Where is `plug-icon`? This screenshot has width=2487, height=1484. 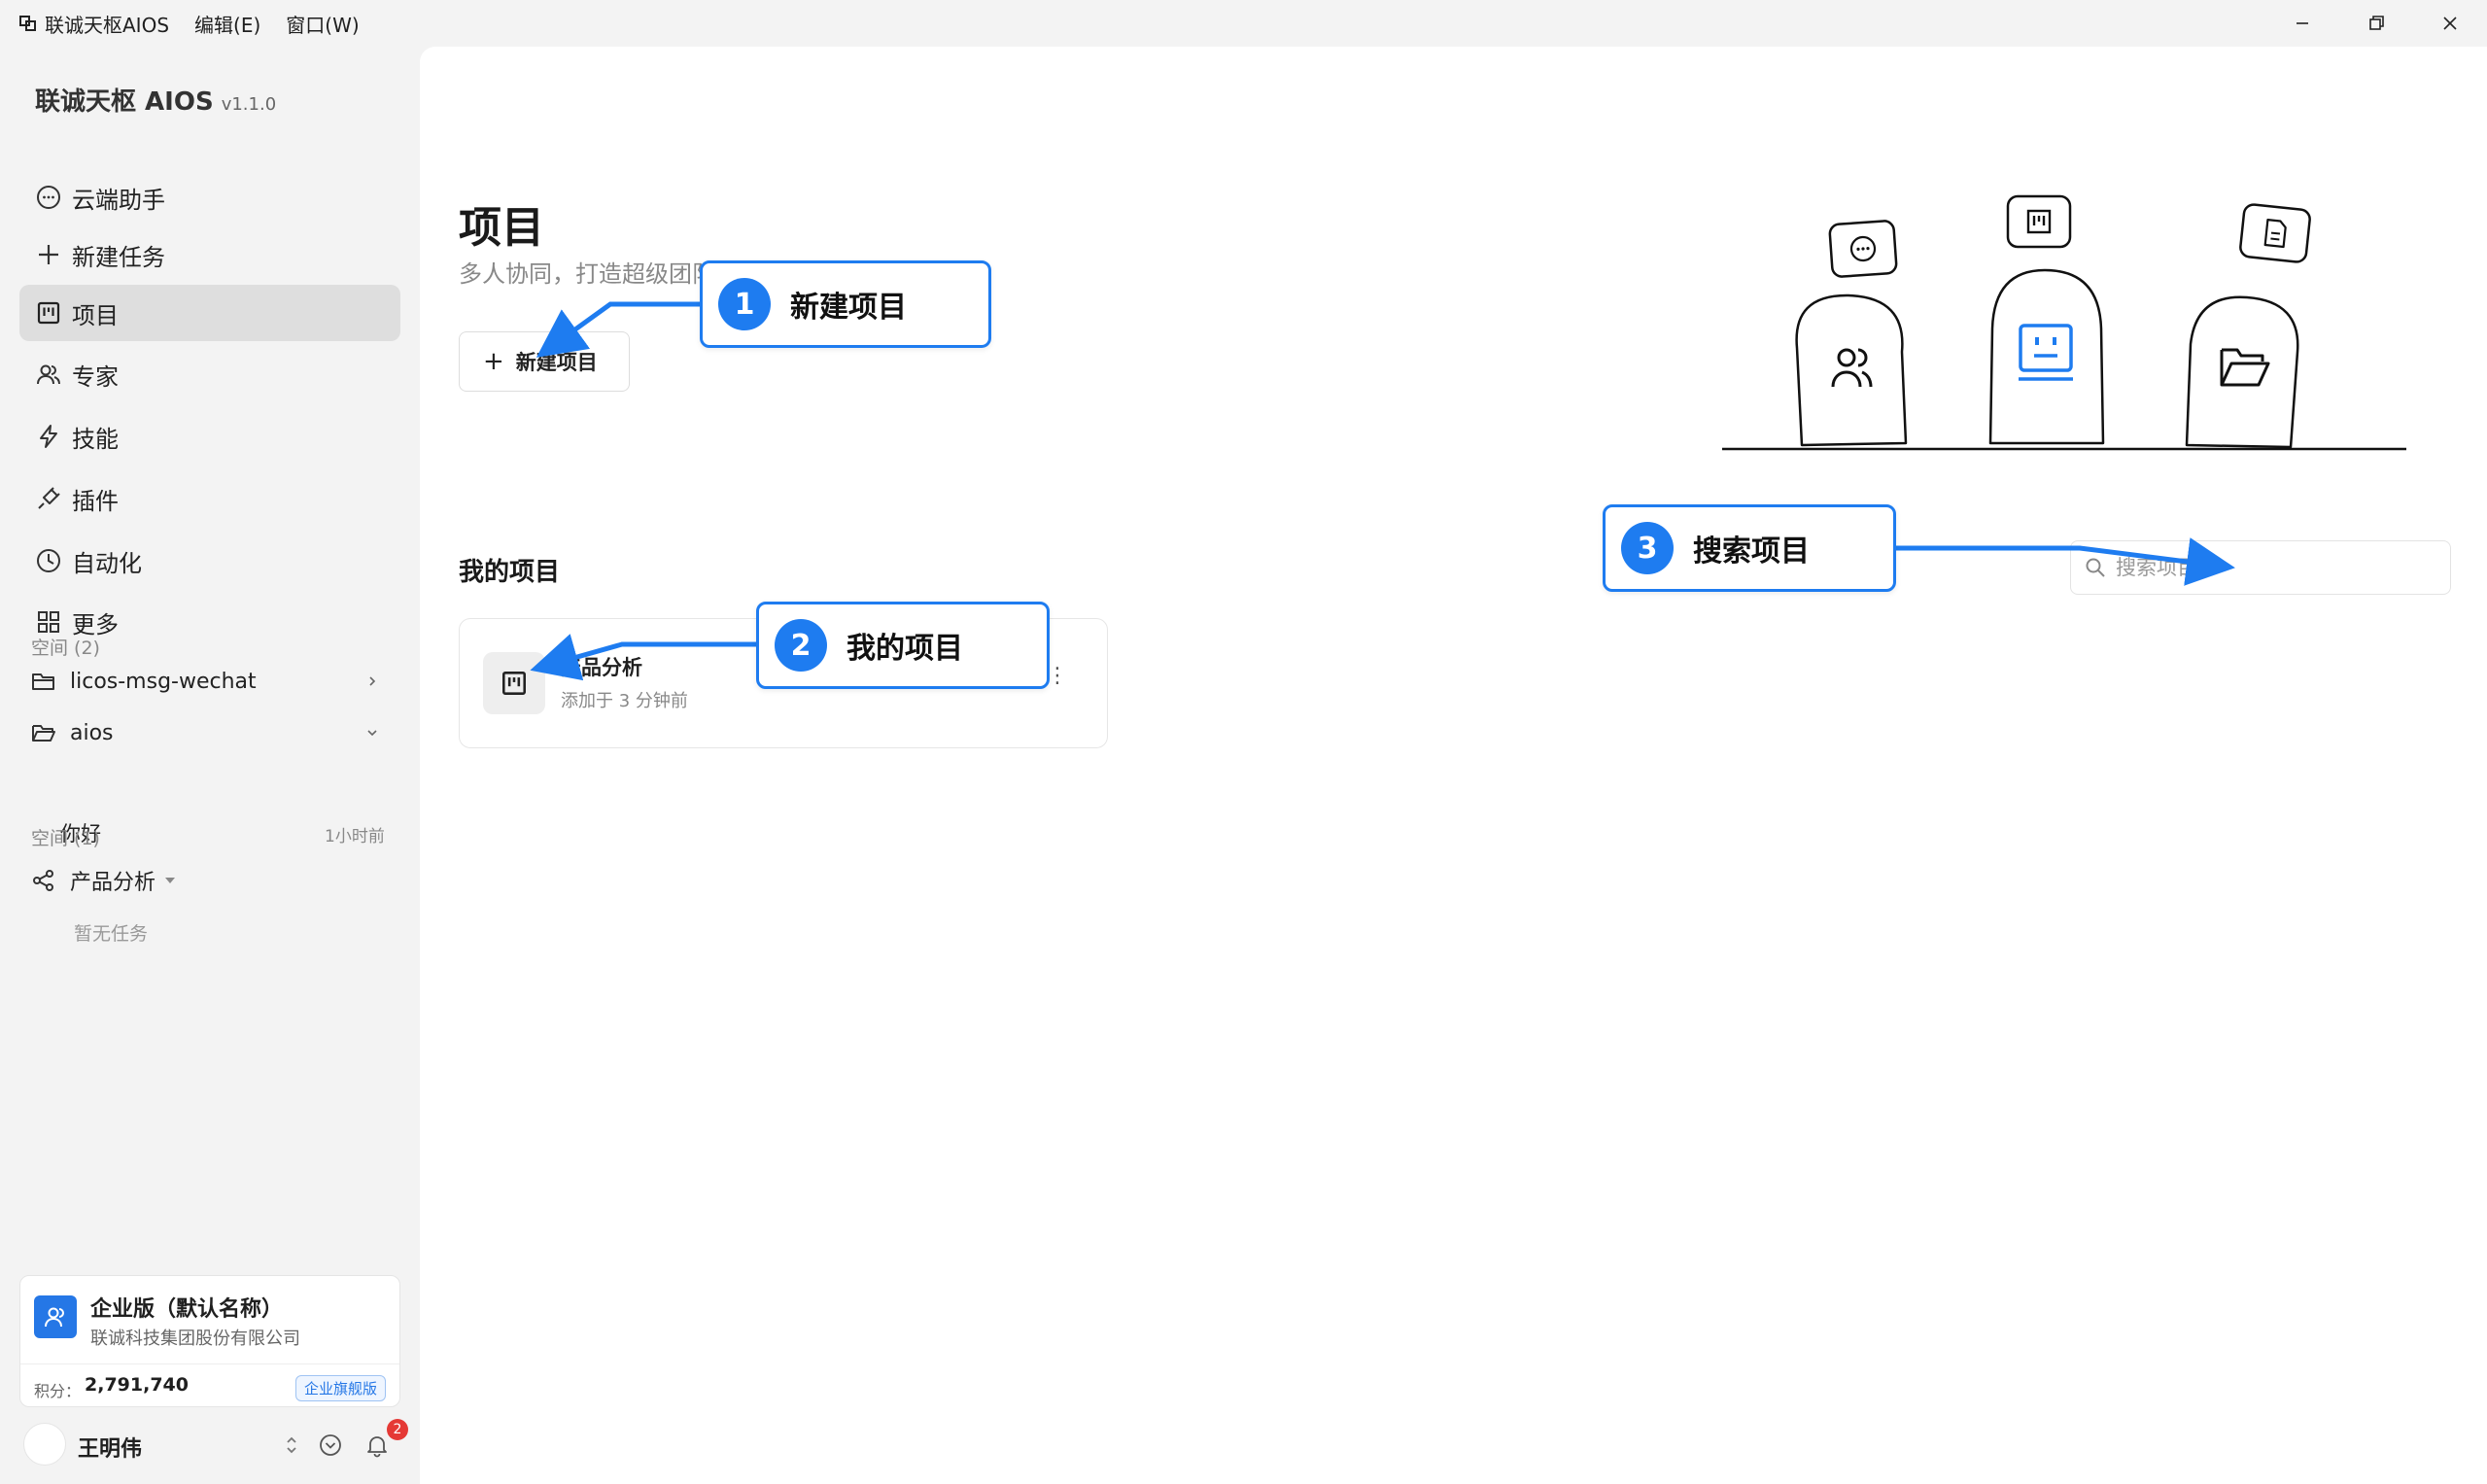
plug-icon is located at coordinates (49, 498).